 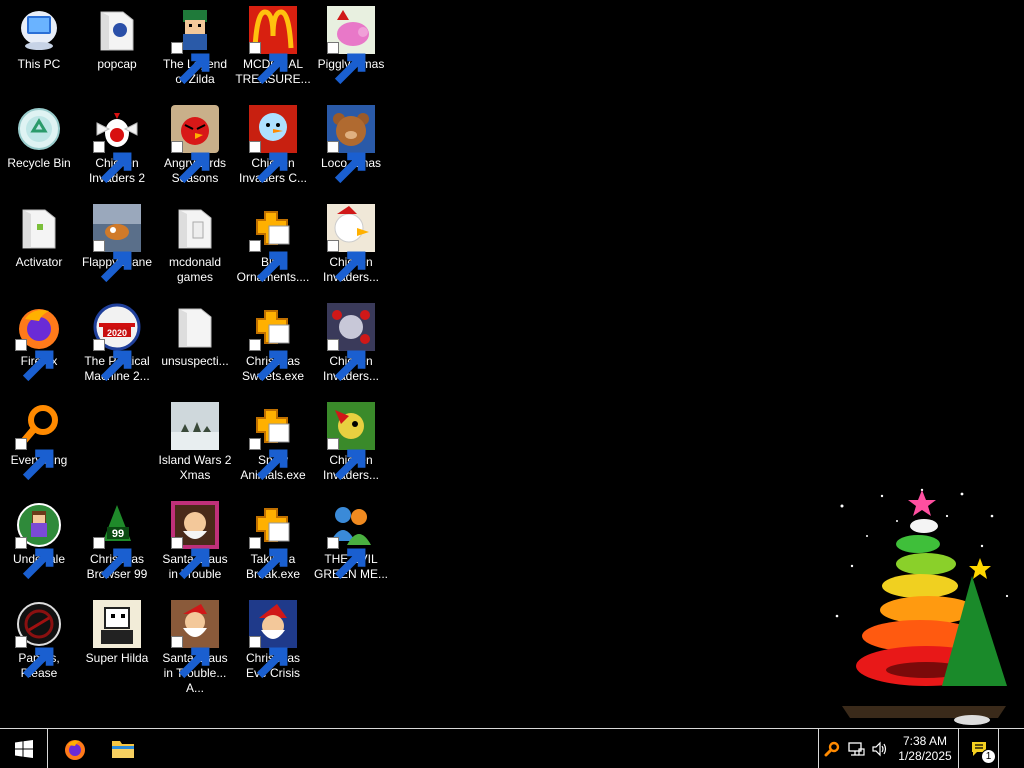 I want to click on icon-mcdonald-games: mcdonald games, so click(x=195, y=246).